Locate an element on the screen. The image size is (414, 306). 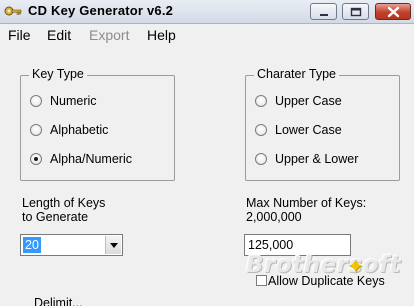
radio-upper-case-label: Upper Case is located at coordinates (308, 101).